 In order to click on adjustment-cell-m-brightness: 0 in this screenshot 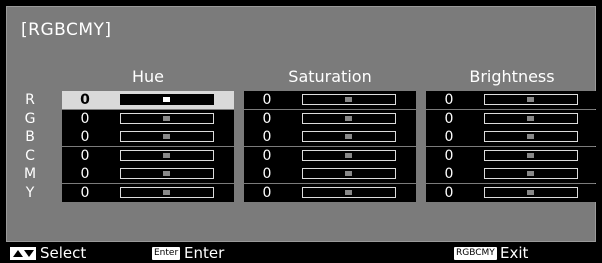, I will do `click(512, 174)`.